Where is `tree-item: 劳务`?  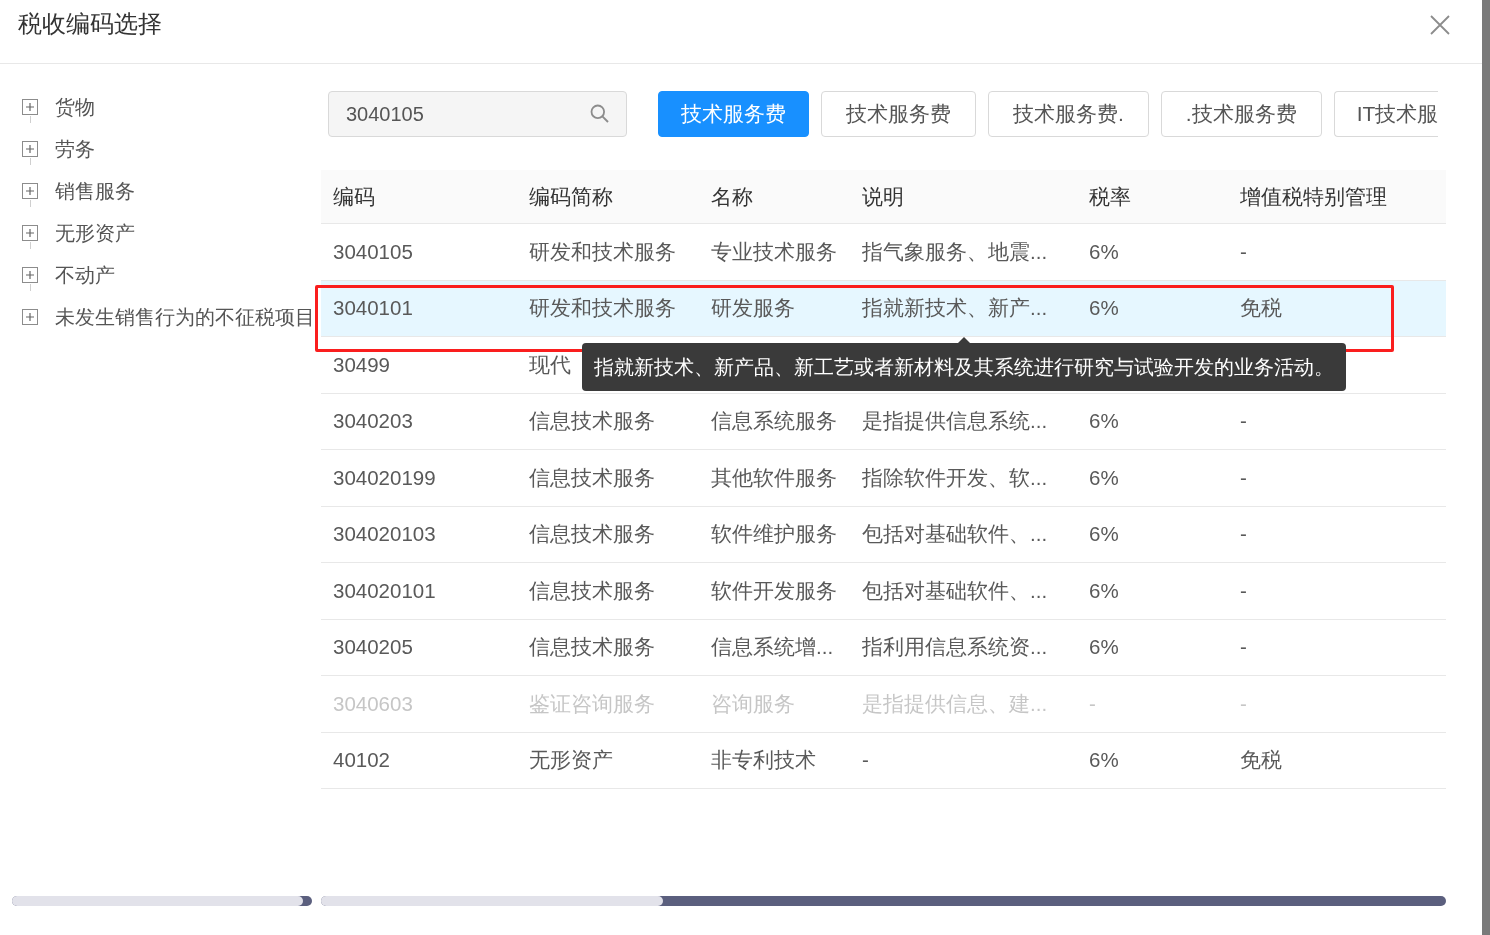 tree-item: 劳务 is located at coordinates (162, 149).